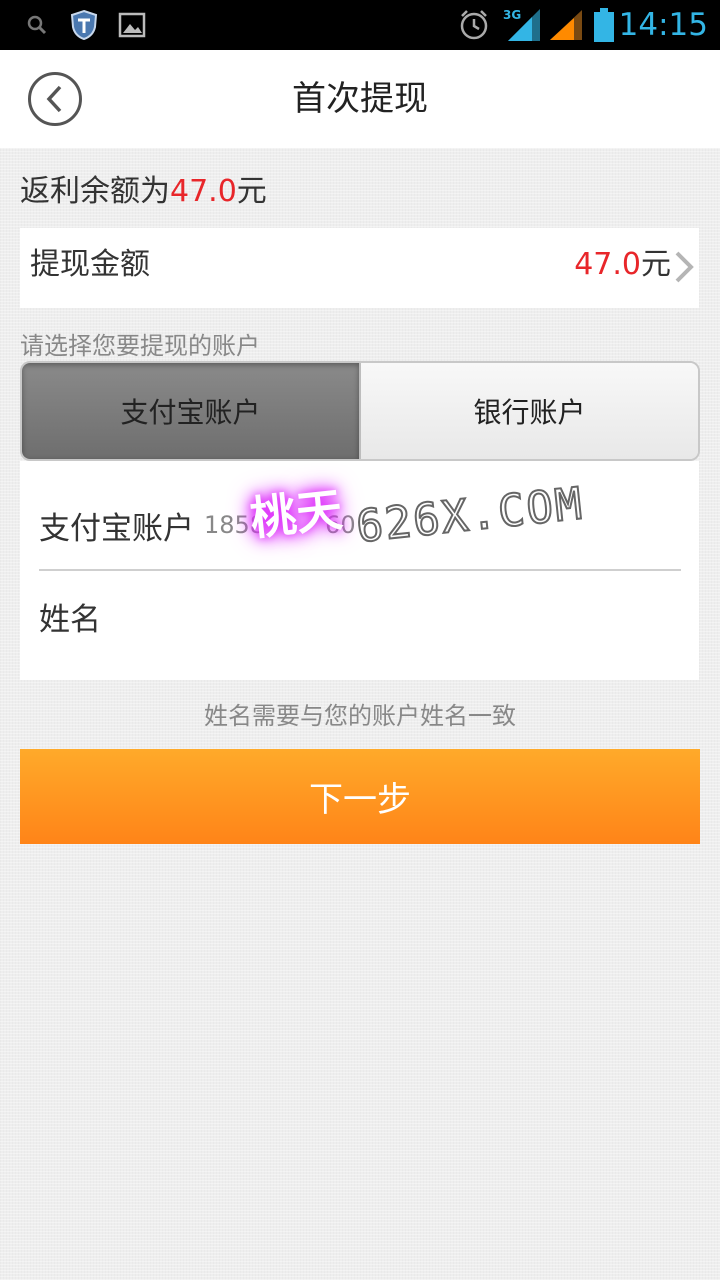 The height and width of the screenshot is (1280, 720). What do you see at coordinates (84, 25) in the screenshot?
I see `shield-icon` at bounding box center [84, 25].